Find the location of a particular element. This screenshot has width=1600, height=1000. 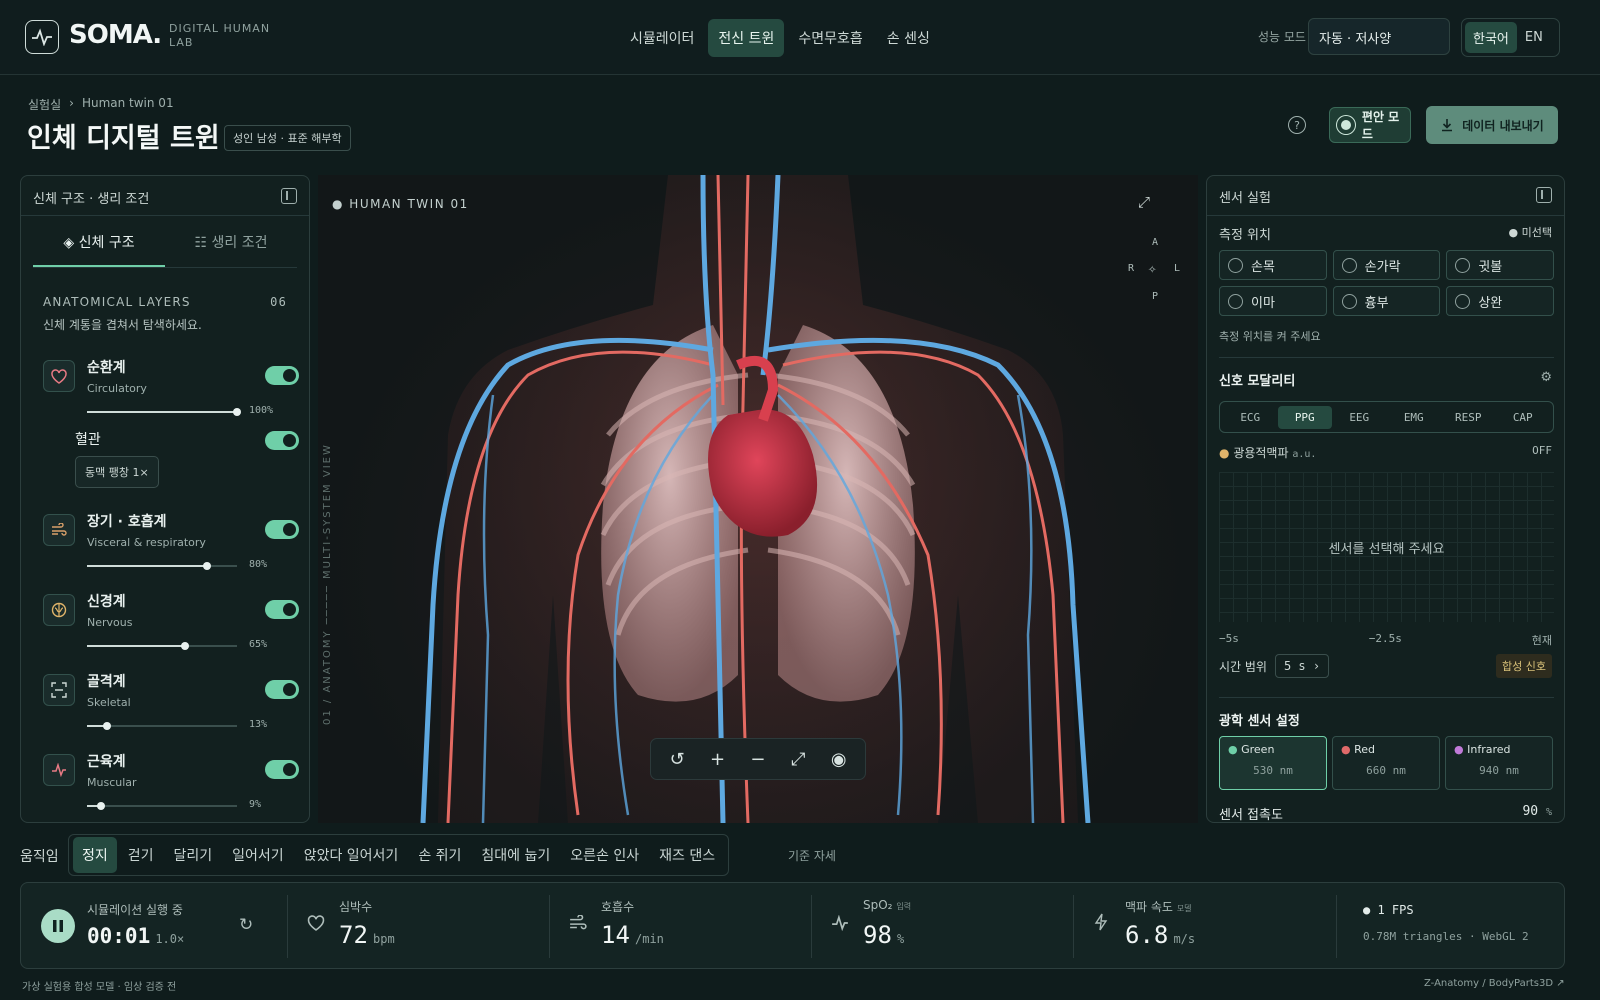

lang-en-button: EN is located at coordinates (1534, 37).